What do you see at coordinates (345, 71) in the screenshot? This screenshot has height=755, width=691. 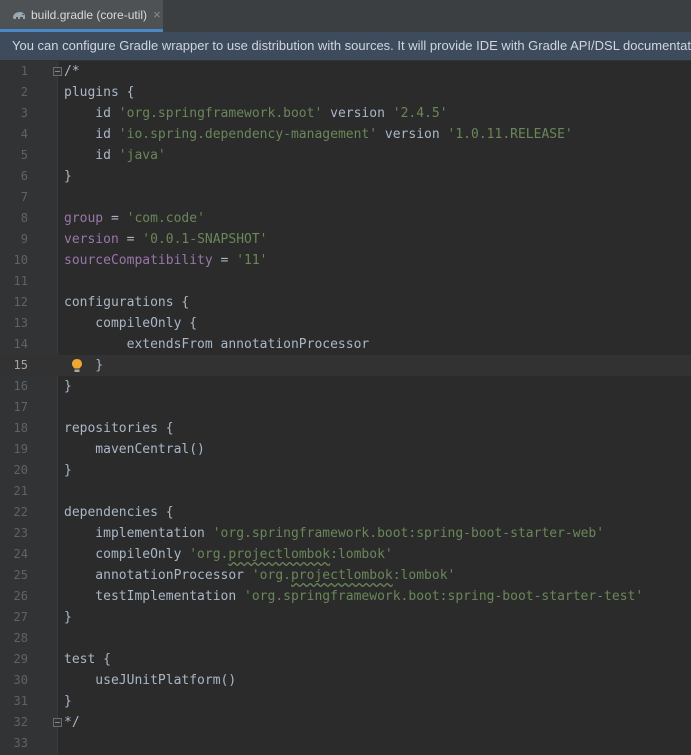 I see `code-line: 1 /*` at bounding box center [345, 71].